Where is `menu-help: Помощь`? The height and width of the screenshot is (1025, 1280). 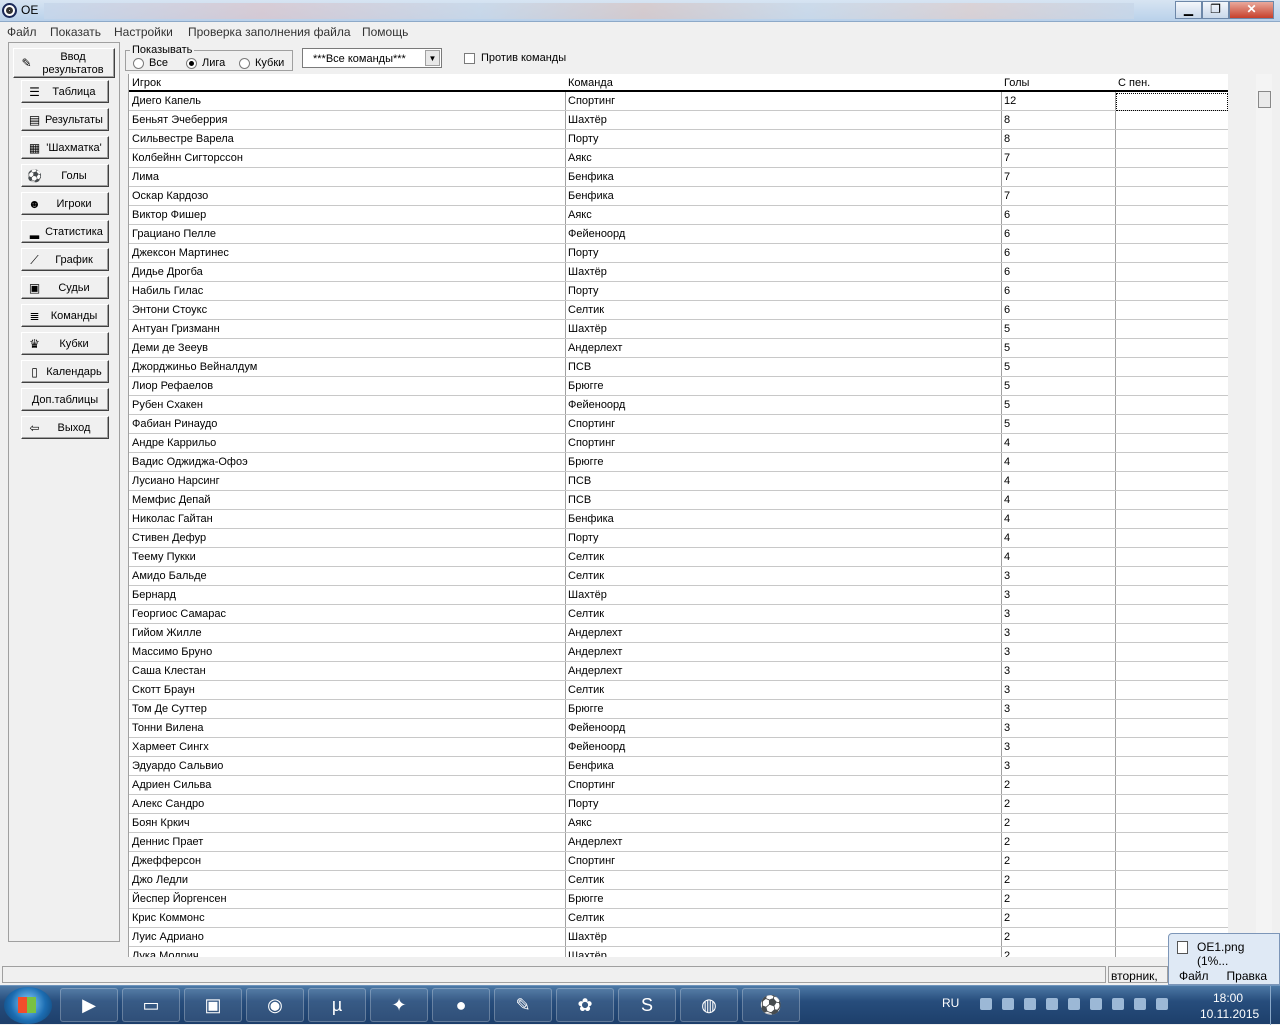 menu-help: Помощь is located at coordinates (385, 32).